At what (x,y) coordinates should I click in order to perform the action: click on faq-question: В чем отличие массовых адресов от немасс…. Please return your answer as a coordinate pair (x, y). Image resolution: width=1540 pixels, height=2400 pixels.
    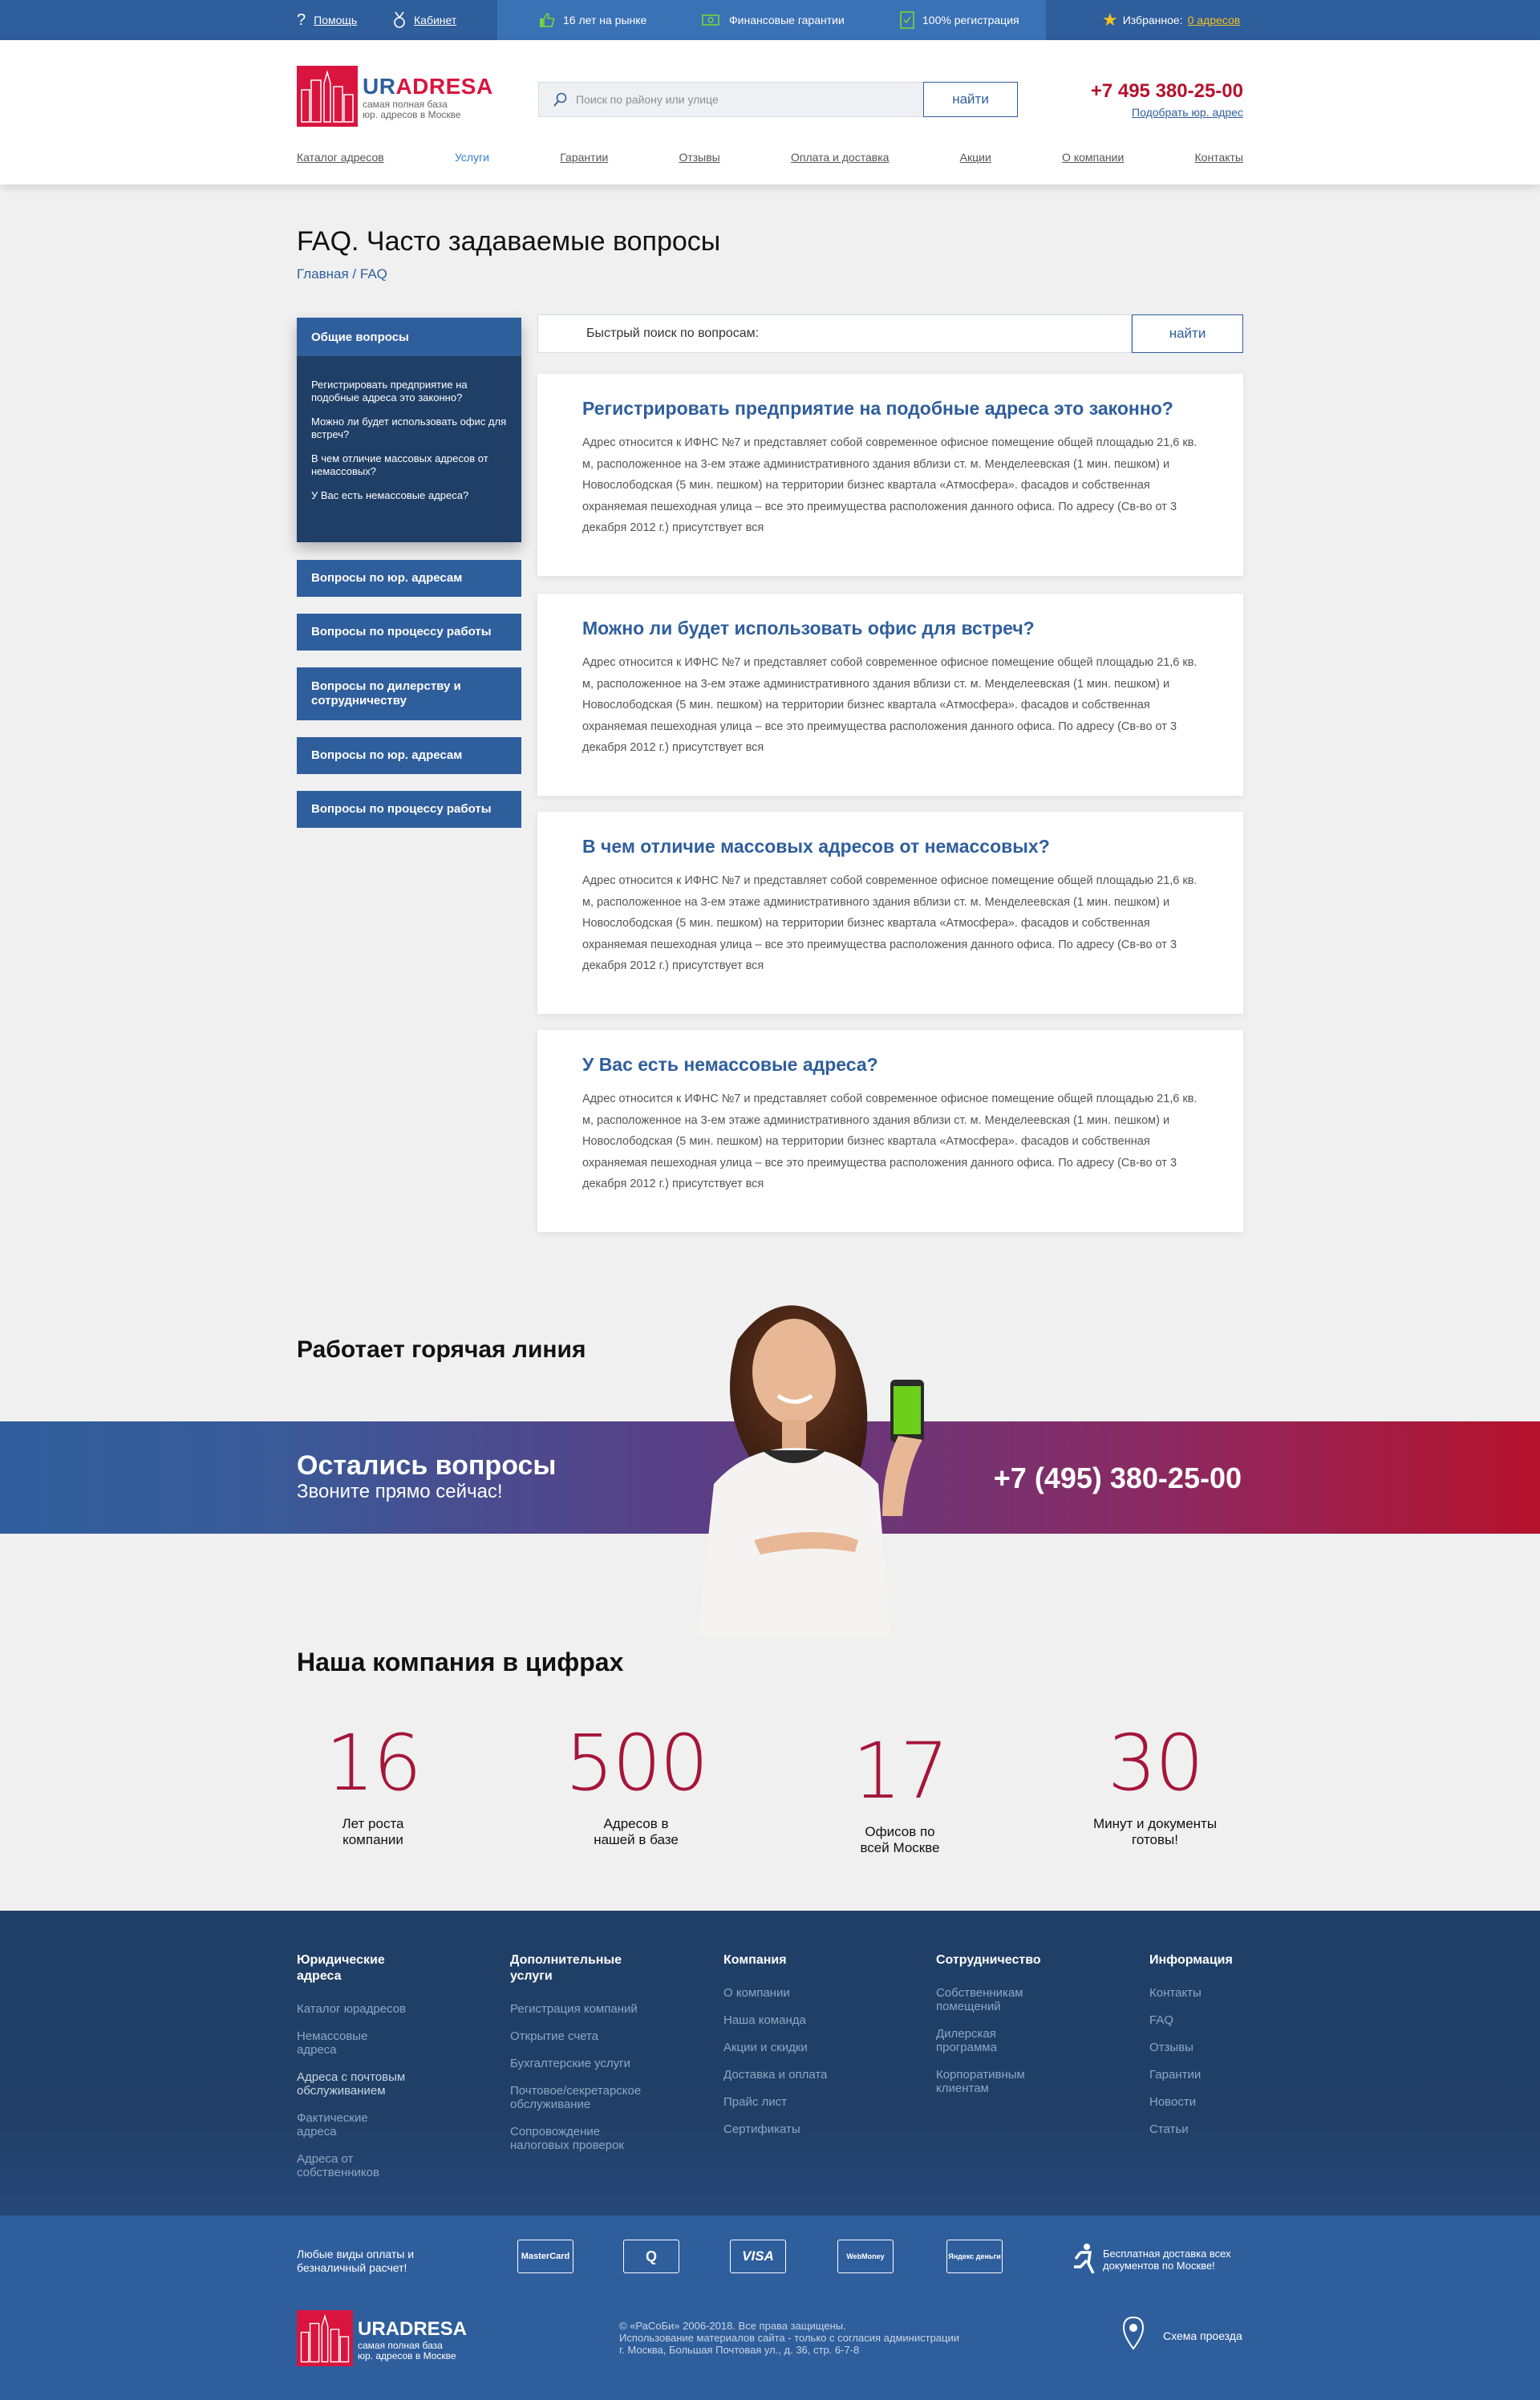
    Looking at the image, I should click on (890, 846).